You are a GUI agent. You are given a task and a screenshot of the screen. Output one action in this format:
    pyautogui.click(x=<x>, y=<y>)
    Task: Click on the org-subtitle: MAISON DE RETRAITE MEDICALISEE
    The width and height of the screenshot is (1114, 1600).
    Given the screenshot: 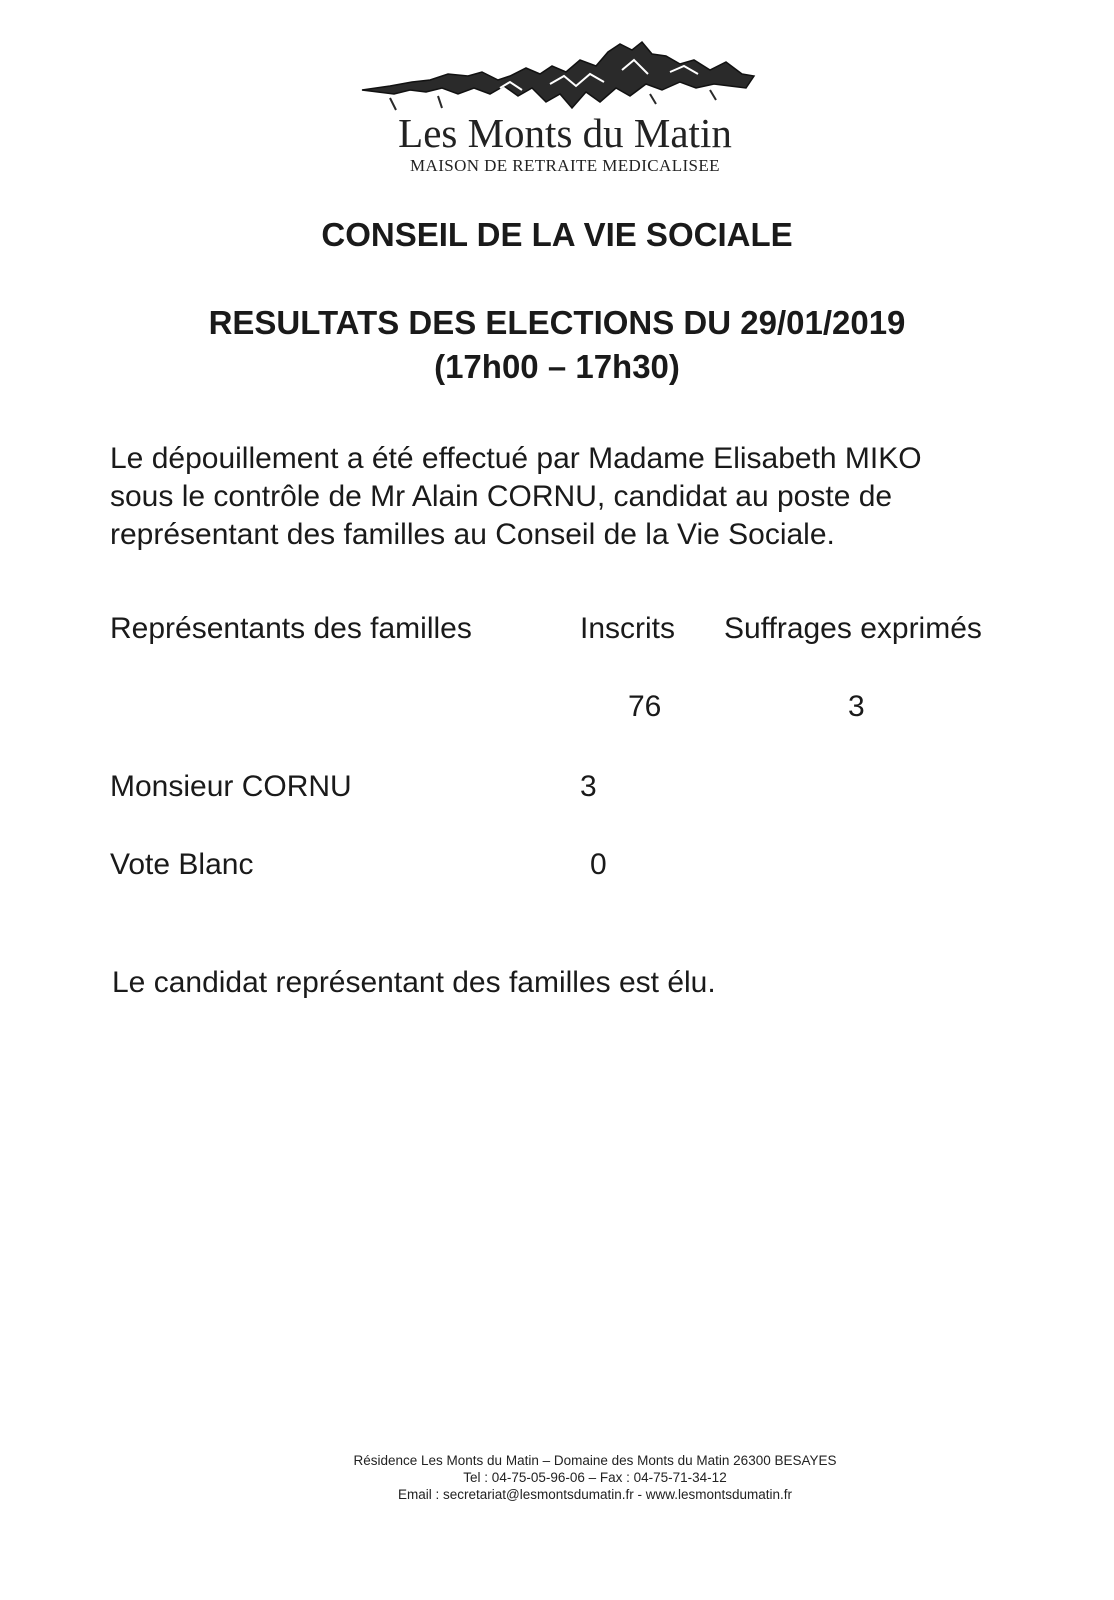 What is the action you would take?
    pyautogui.click(x=565, y=165)
    